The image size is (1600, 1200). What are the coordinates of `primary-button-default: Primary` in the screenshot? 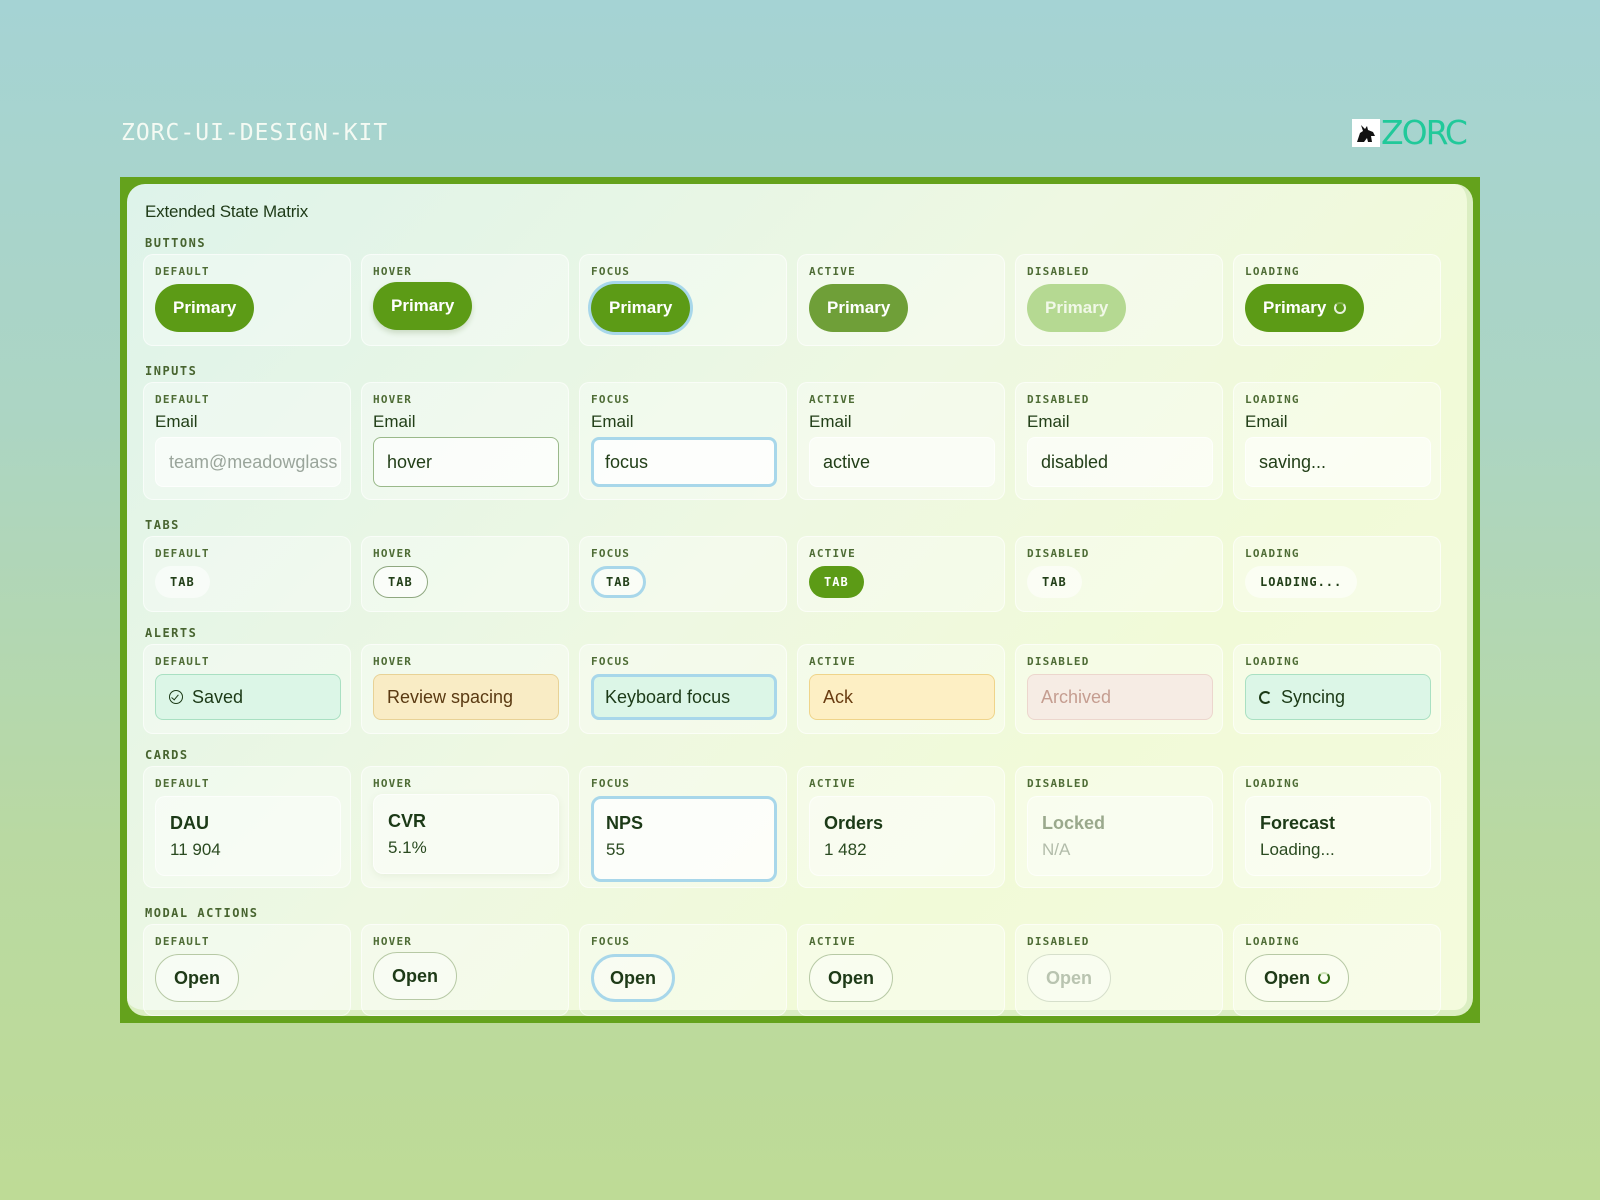 It's located at (205, 308).